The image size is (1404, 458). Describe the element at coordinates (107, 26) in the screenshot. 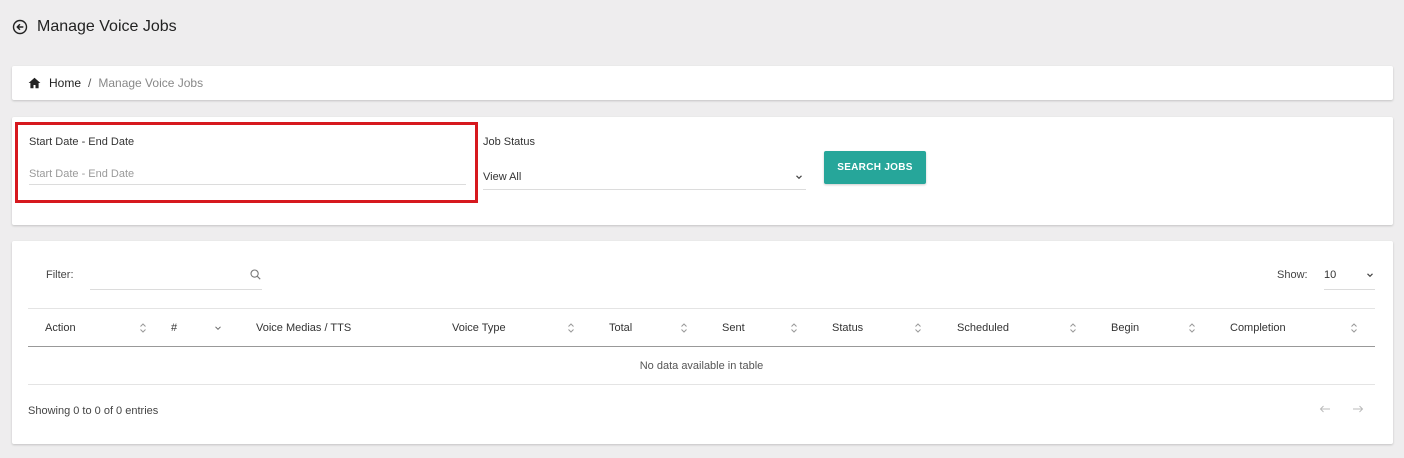

I see `page-title: Manage Voice Jobs` at that location.